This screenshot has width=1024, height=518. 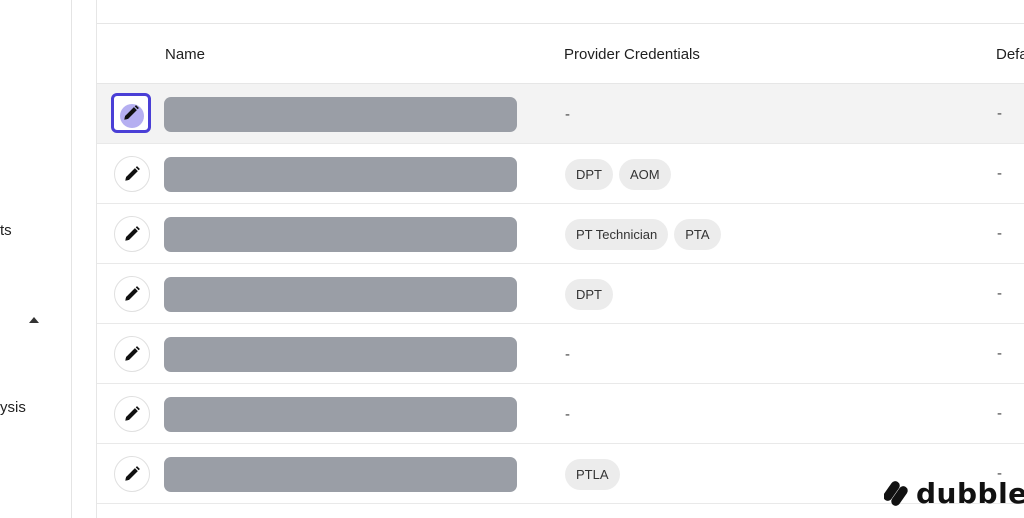 I want to click on dubble-logo-icon, so click(x=896, y=493).